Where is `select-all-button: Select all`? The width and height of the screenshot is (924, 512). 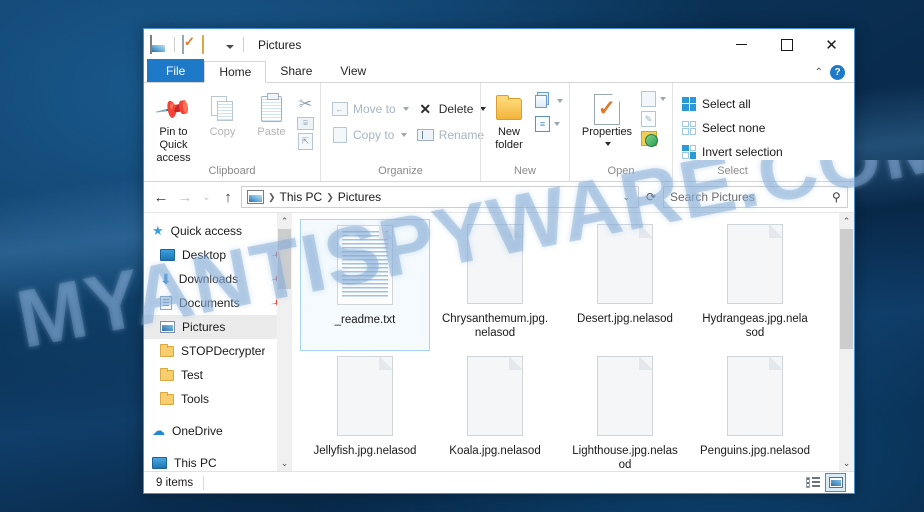 select-all-button: Select all is located at coordinates (716, 103).